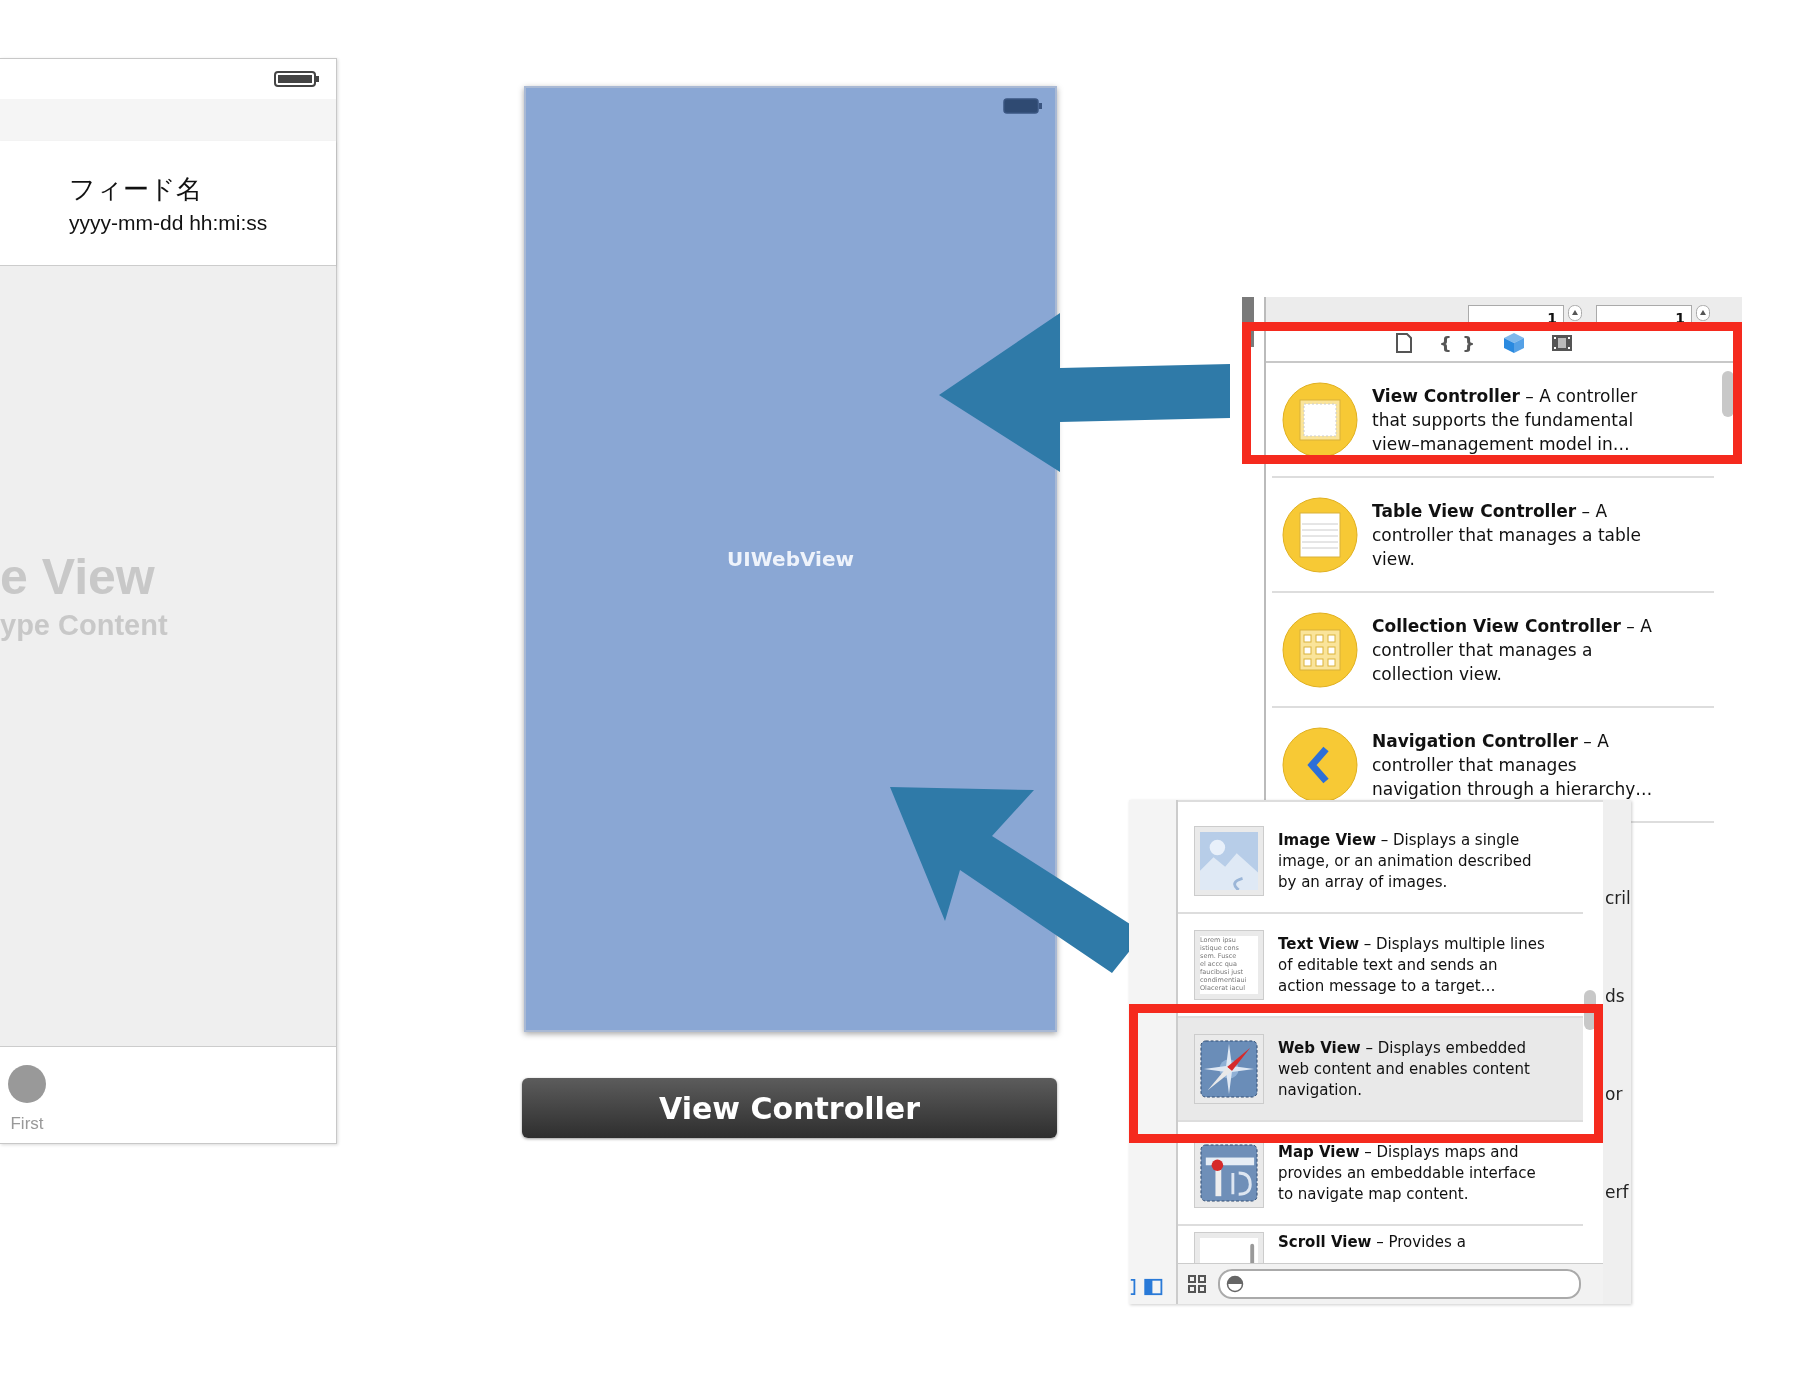  What do you see at coordinates (1614, 1094) in the screenshot?
I see `background-text: or` at bounding box center [1614, 1094].